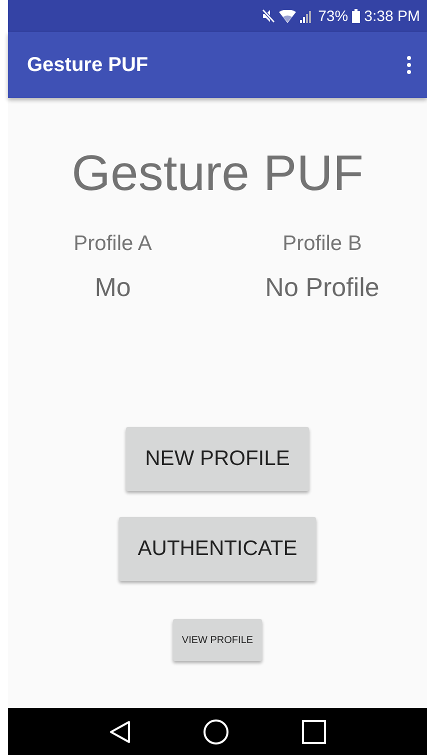 The height and width of the screenshot is (755, 427). Describe the element at coordinates (218, 173) in the screenshot. I see `page-heading: Gesture PUF` at that location.